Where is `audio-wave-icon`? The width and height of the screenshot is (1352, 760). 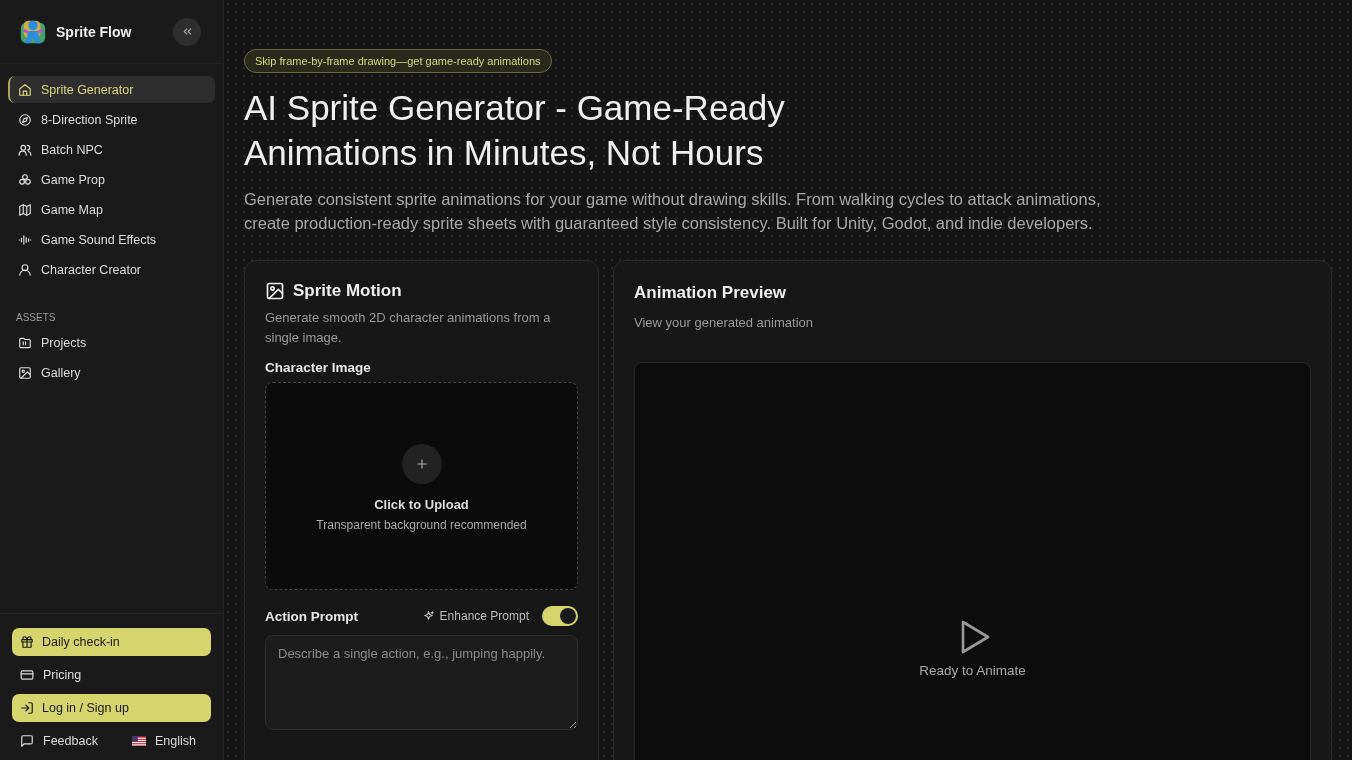 audio-wave-icon is located at coordinates (25, 239).